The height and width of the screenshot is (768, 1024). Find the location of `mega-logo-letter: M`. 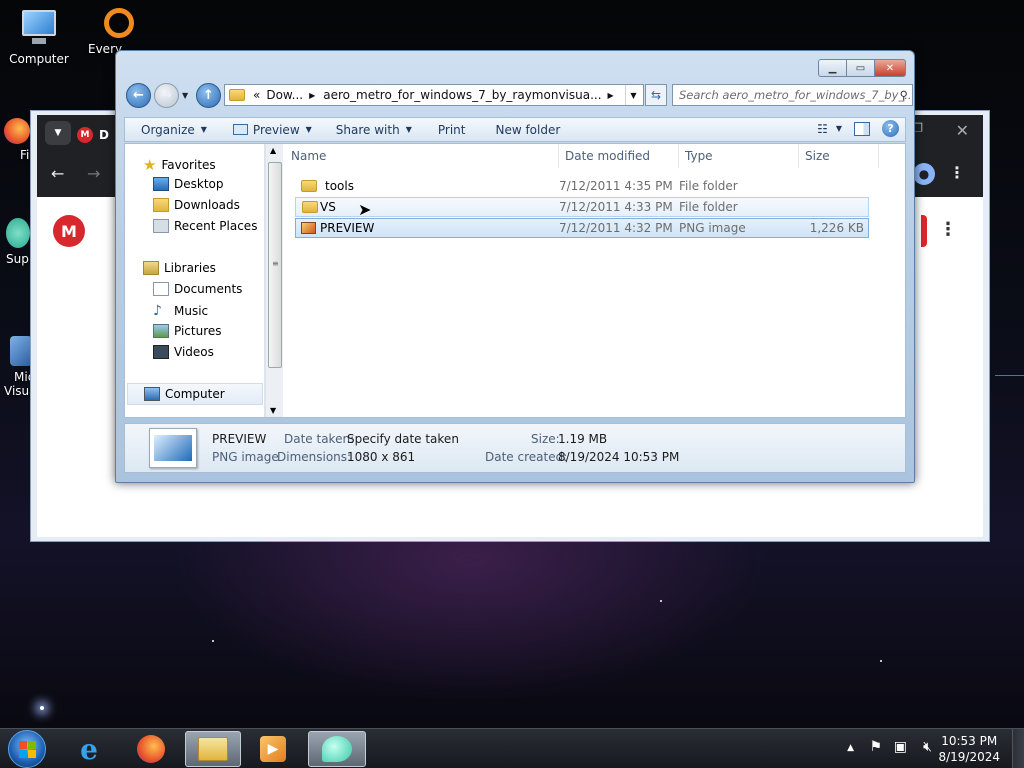

mega-logo-letter: M is located at coordinates (69, 231).